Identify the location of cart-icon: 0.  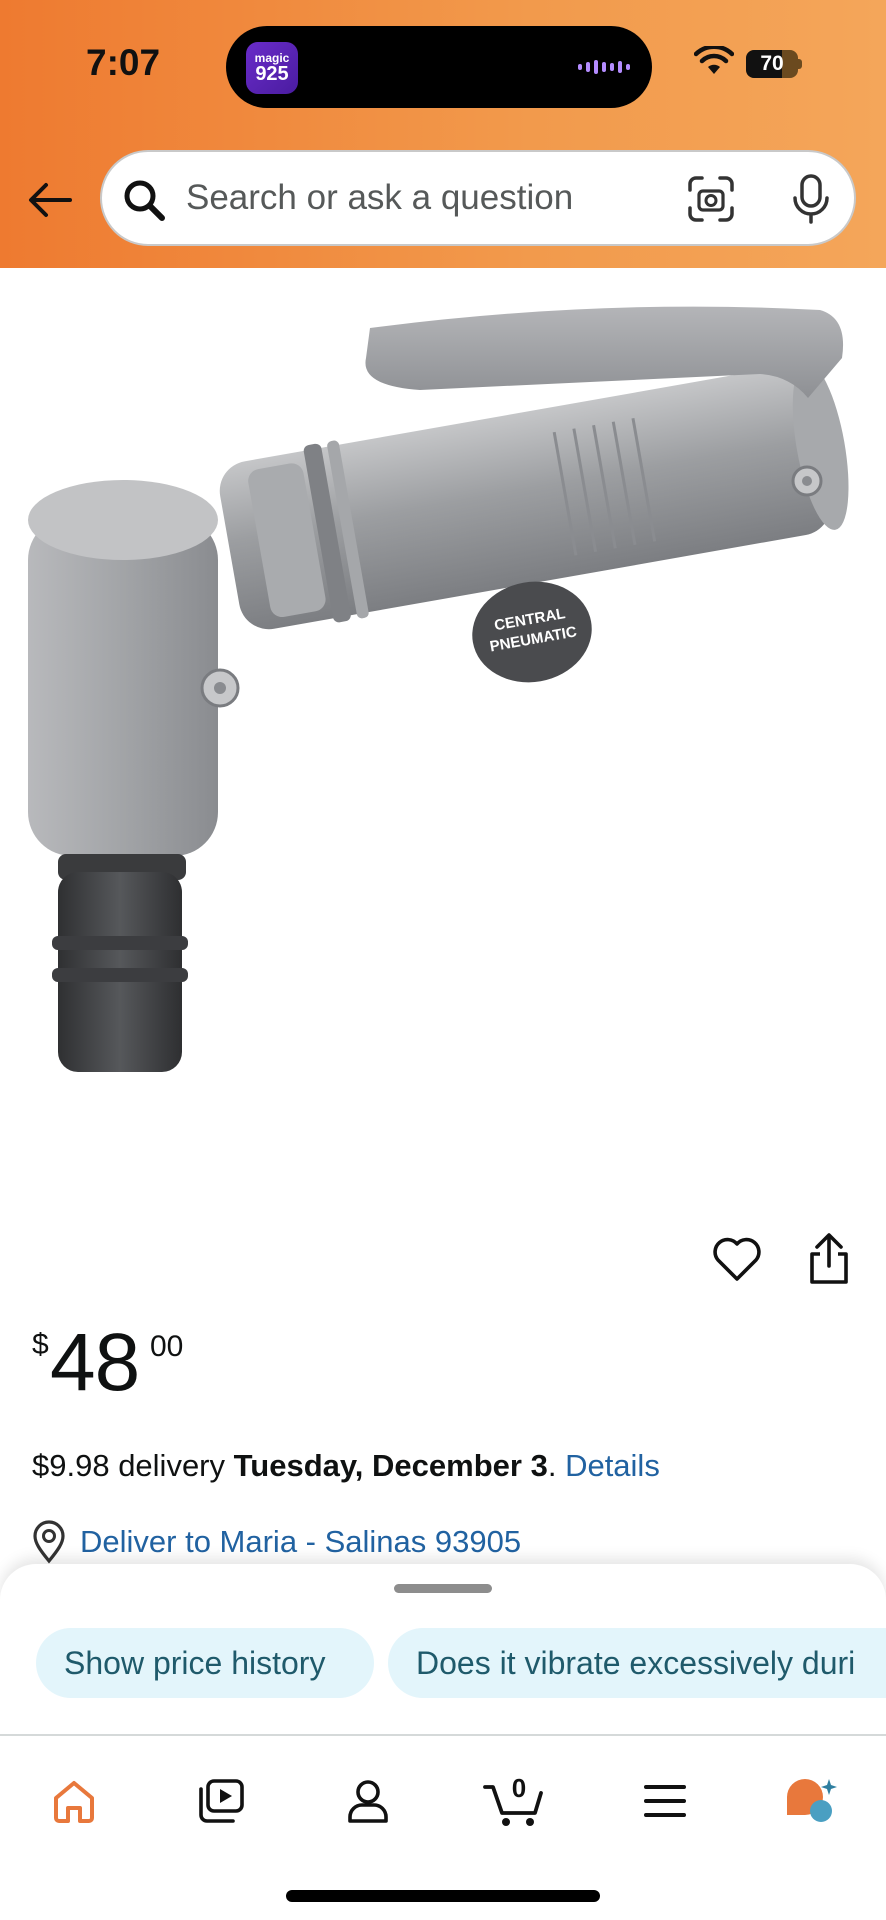
(513, 1799).